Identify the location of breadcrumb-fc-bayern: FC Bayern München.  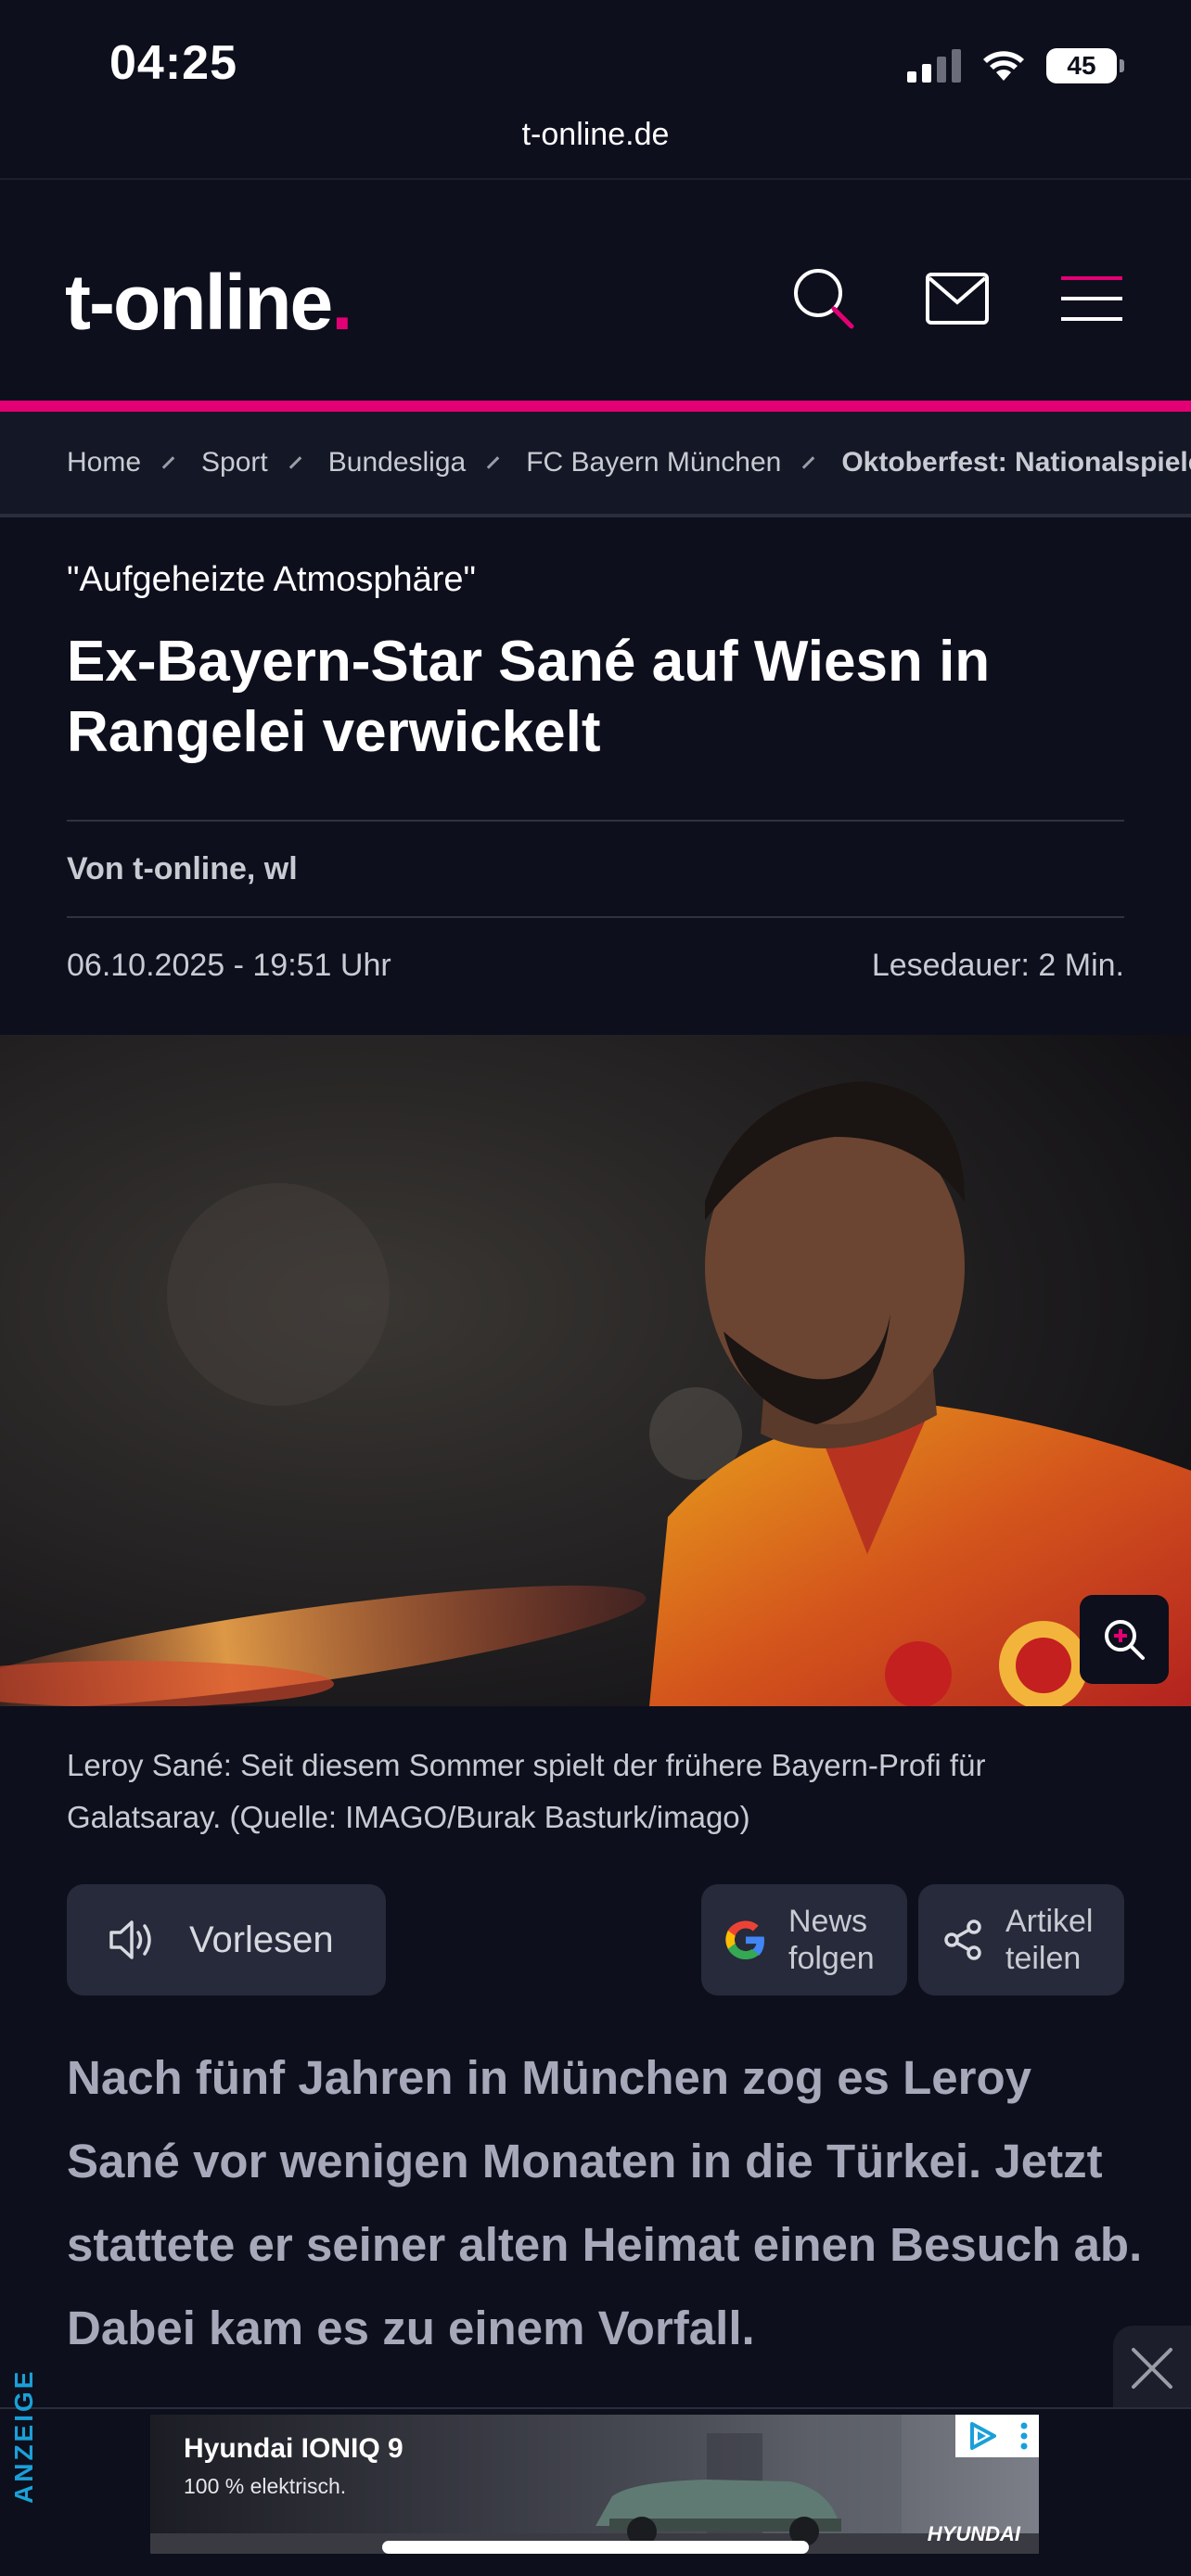
(653, 462).